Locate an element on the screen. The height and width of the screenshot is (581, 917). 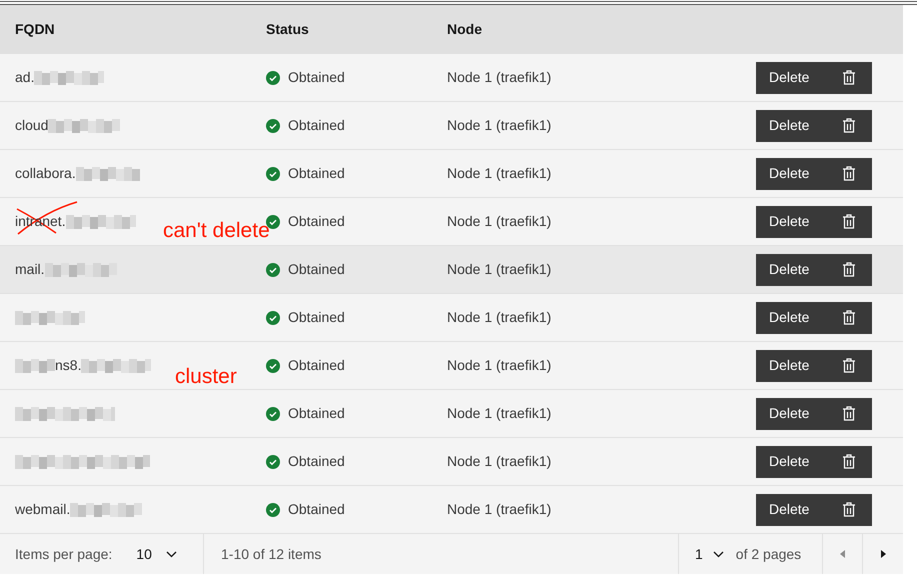
table-cell-text: ns8. is located at coordinates (68, 365).